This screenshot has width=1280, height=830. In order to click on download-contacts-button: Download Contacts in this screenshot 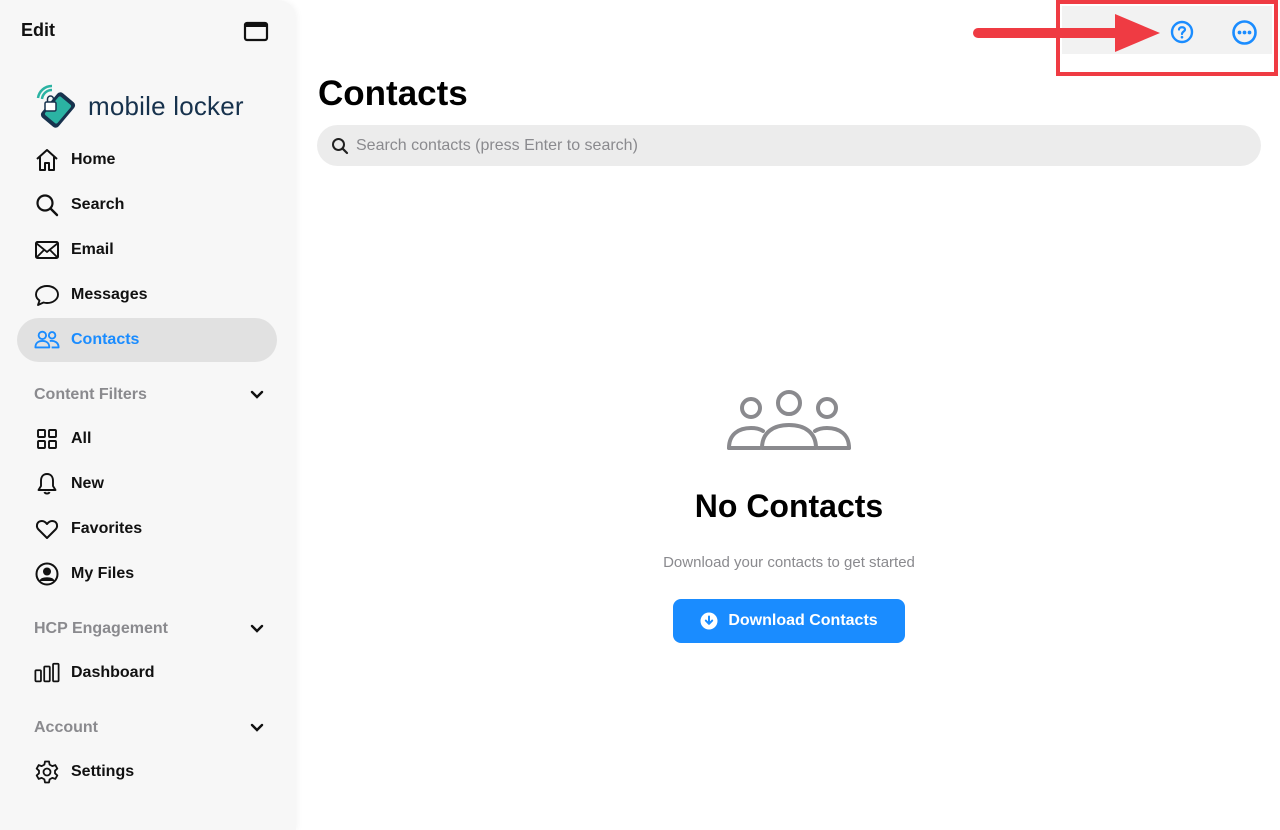, I will do `click(789, 621)`.